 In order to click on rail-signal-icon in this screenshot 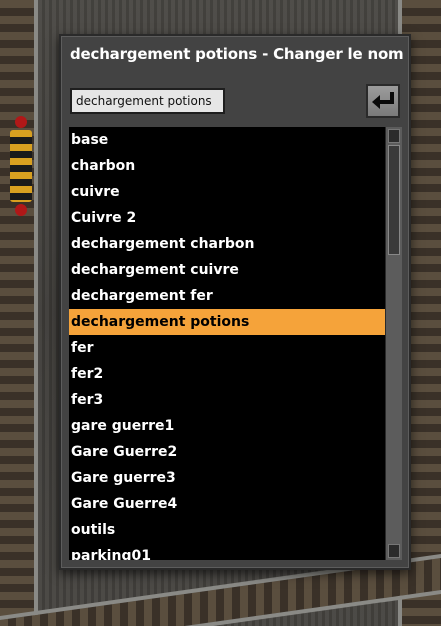, I will do `click(21, 166)`.